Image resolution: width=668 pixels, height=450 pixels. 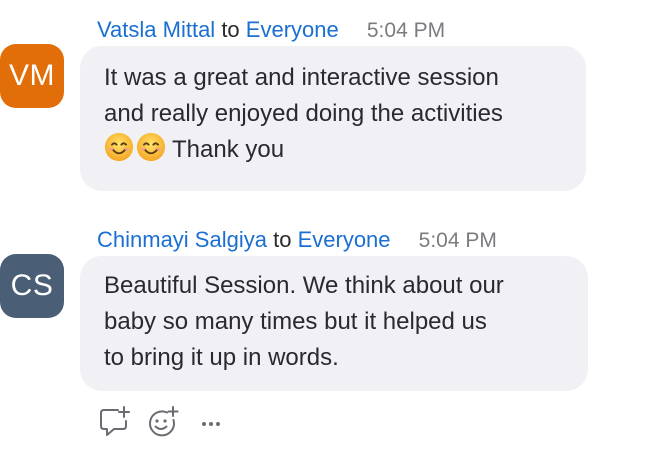 What do you see at coordinates (163, 422) in the screenshot?
I see `add-reaction-icon` at bounding box center [163, 422].